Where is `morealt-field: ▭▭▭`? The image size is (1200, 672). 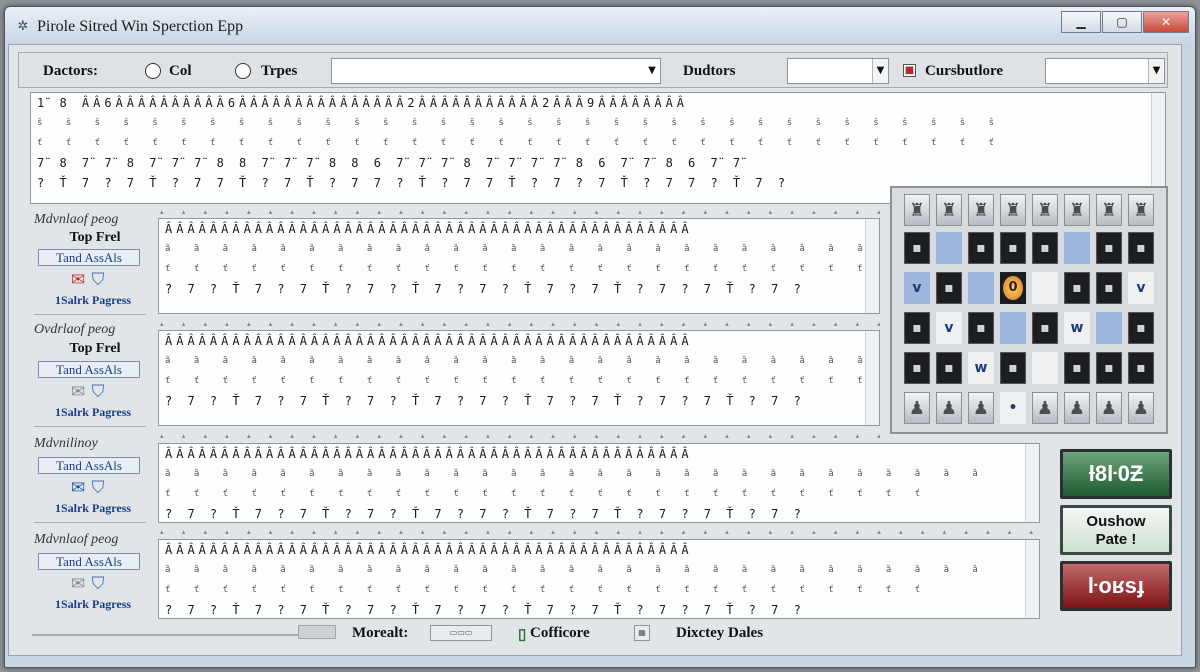 morealt-field: ▭▭▭ is located at coordinates (461, 633).